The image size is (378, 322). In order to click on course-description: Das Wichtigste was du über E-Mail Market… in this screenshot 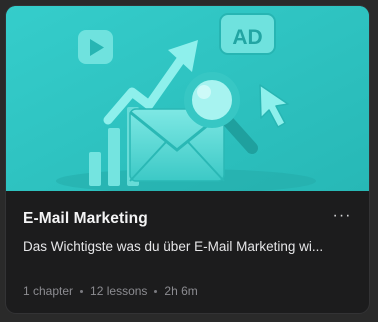, I will do `click(173, 246)`.